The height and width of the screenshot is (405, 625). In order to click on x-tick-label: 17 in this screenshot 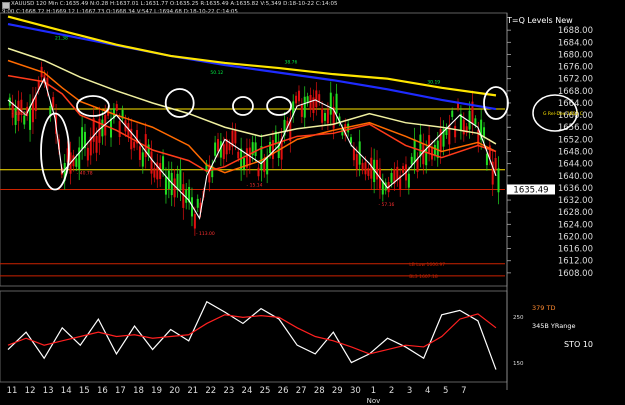, I will do `click(120, 391)`.